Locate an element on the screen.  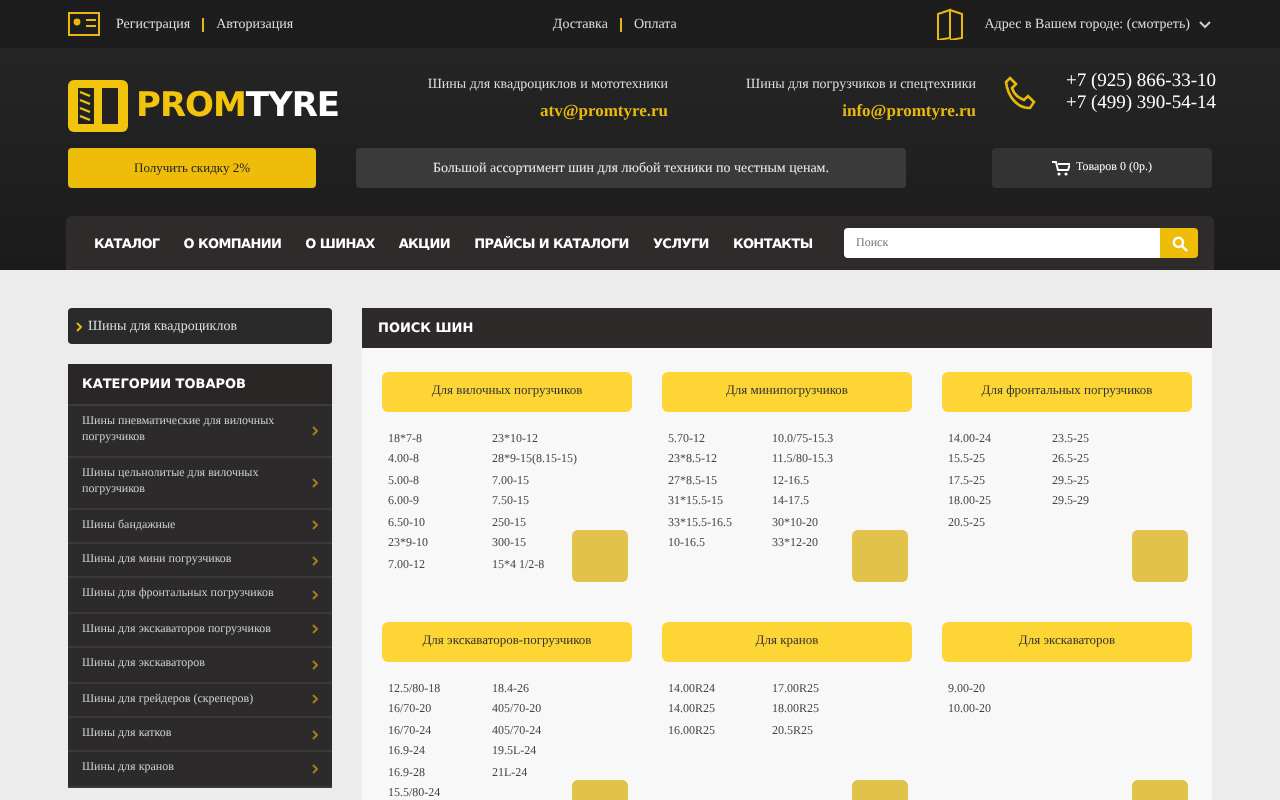
cart-icon is located at coordinates (1061, 168).